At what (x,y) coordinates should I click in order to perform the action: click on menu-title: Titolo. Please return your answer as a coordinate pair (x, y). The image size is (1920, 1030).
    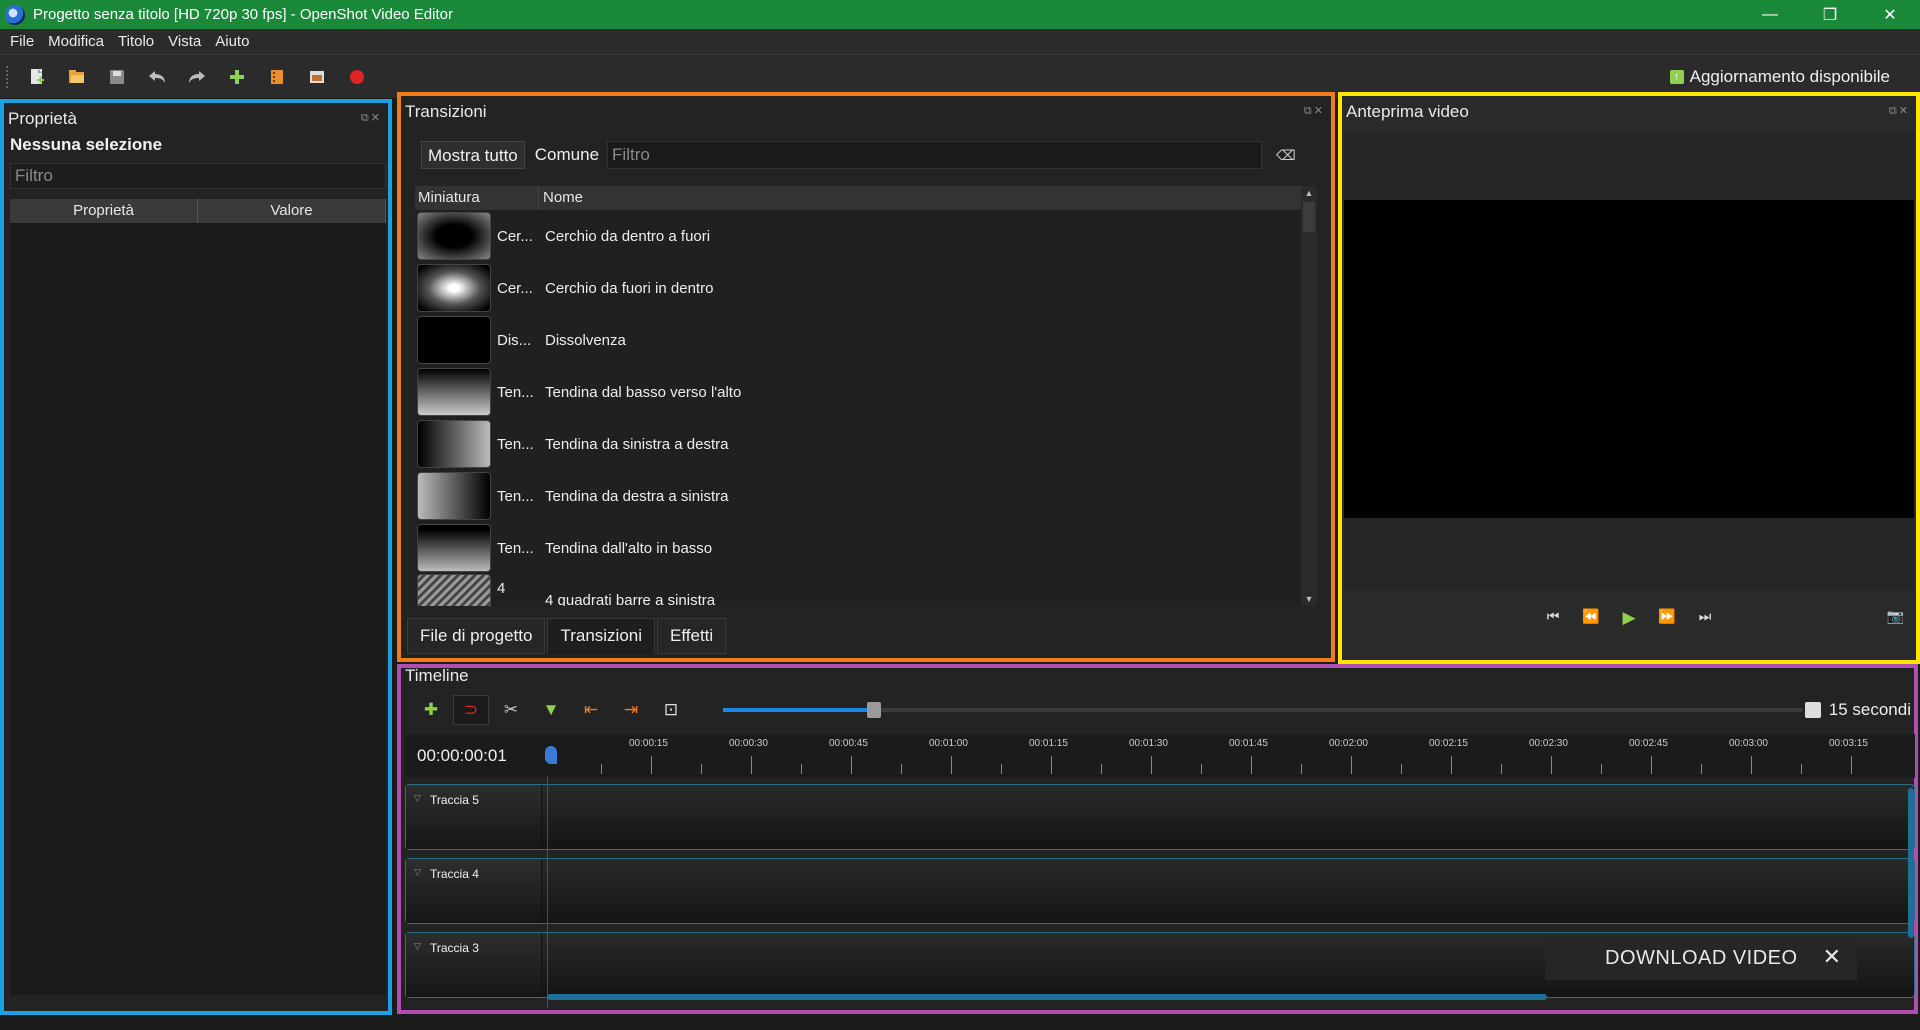
    Looking at the image, I should click on (136, 41).